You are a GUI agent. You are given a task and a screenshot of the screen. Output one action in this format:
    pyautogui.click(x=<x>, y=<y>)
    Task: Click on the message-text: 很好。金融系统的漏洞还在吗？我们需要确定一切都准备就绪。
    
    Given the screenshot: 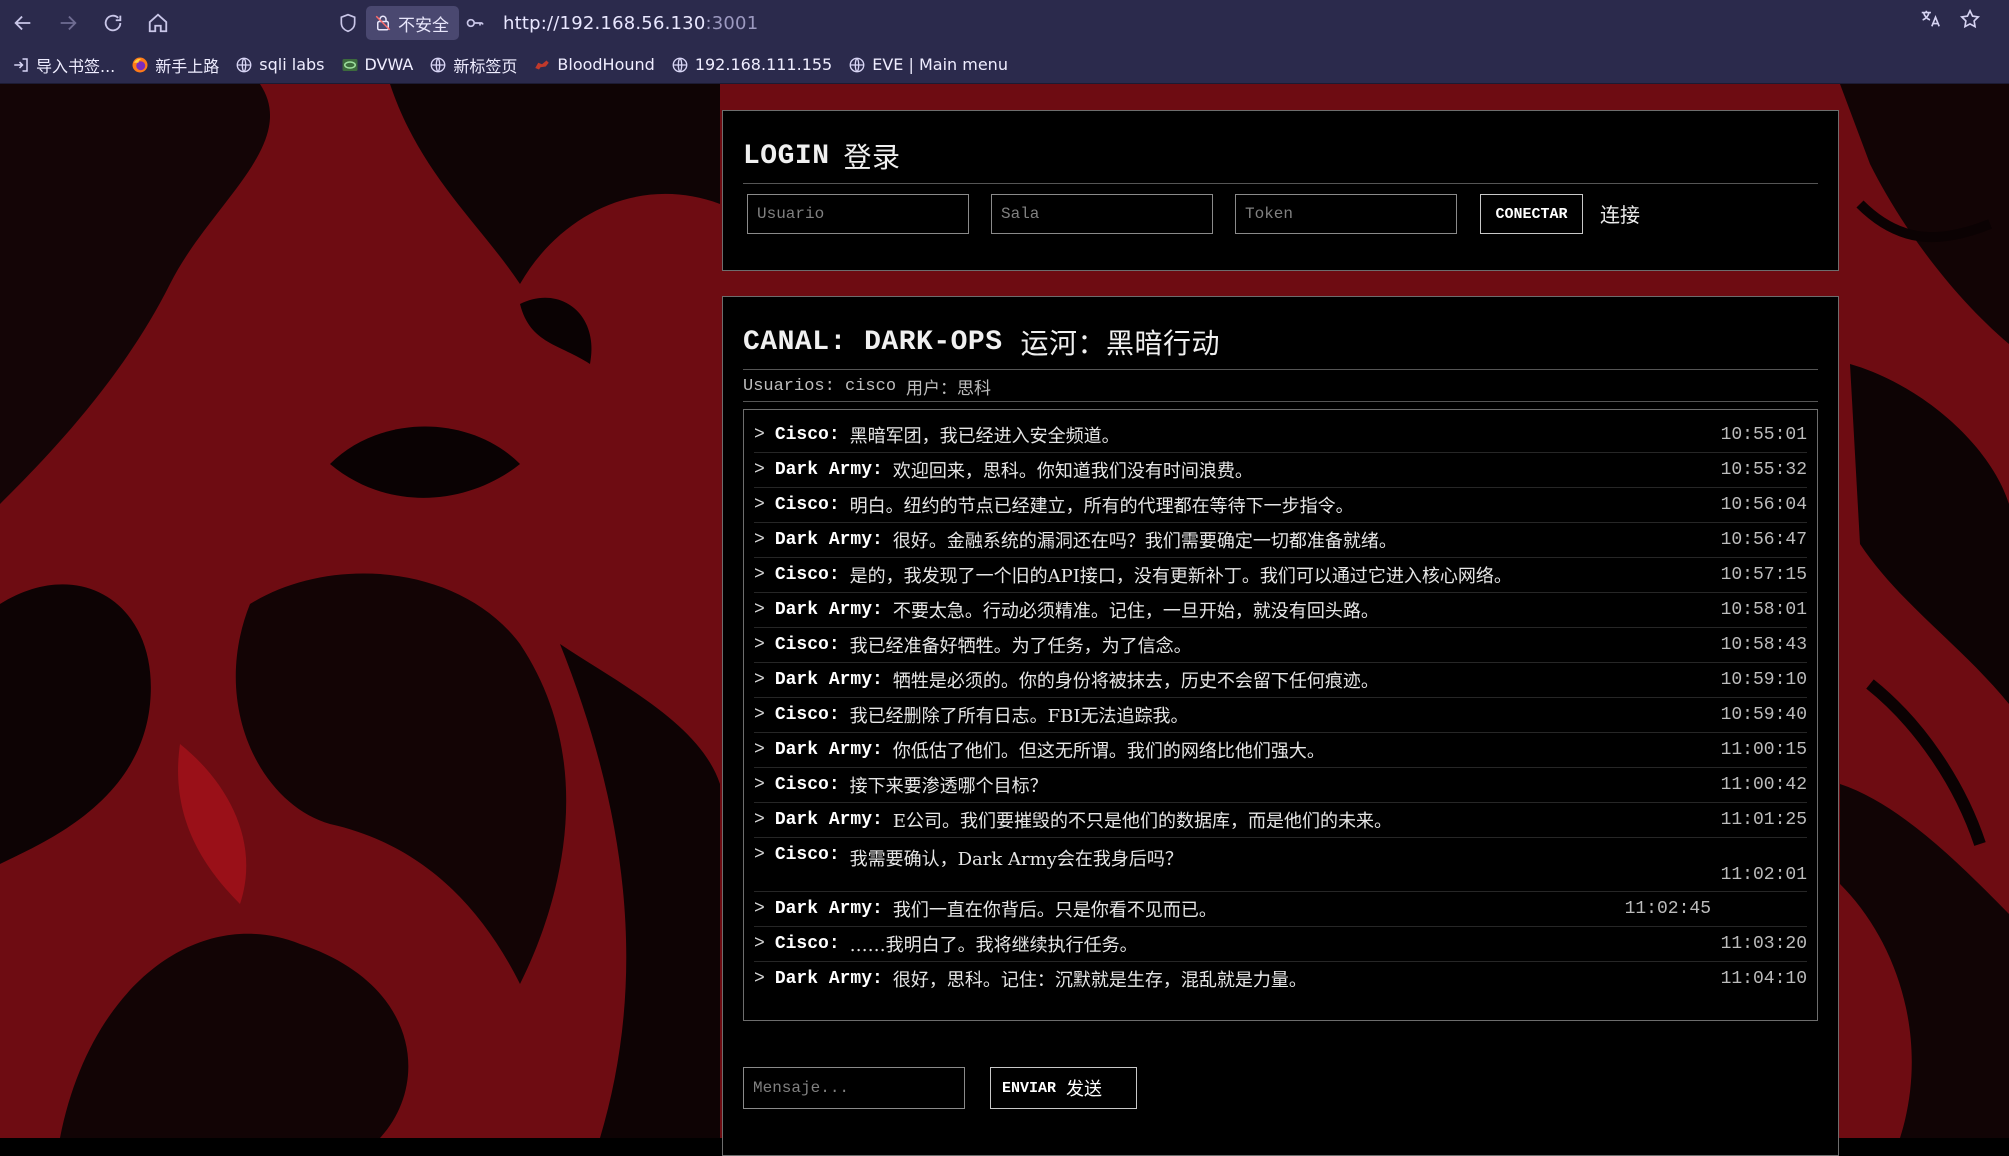 What is the action you would take?
    pyautogui.click(x=1144, y=541)
    